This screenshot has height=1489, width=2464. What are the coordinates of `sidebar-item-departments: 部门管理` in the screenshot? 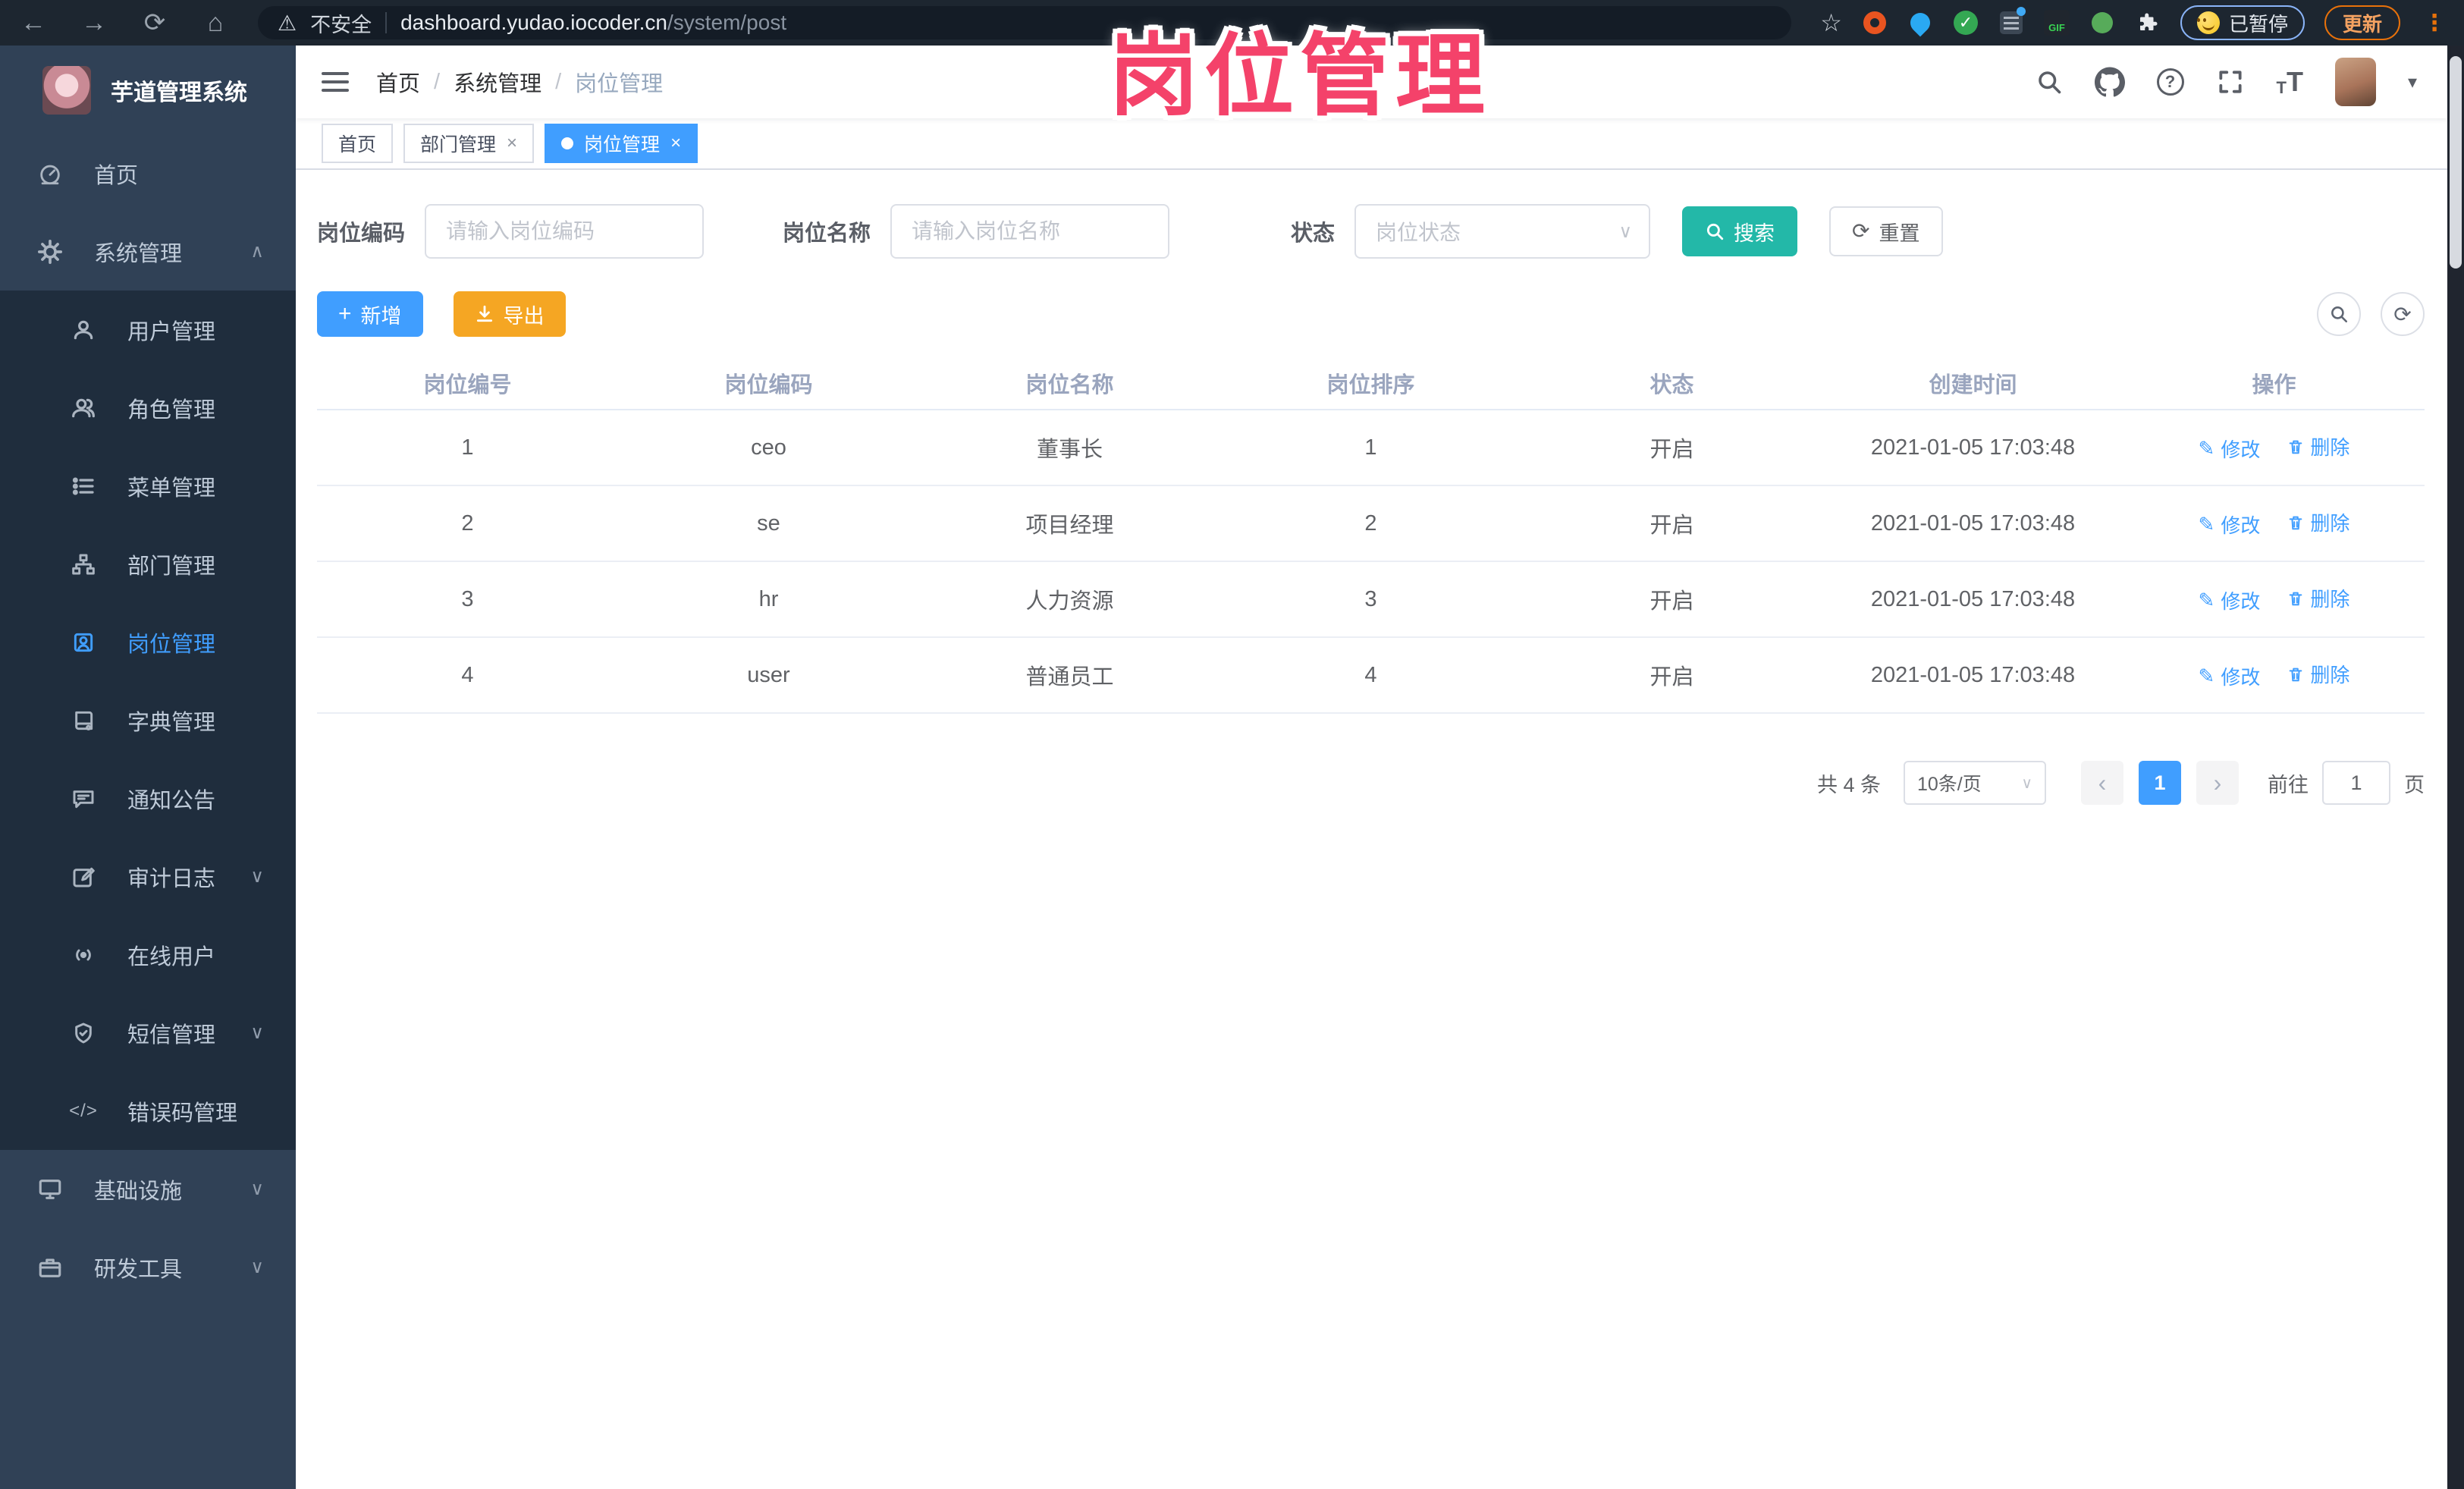 It's located at (148, 564).